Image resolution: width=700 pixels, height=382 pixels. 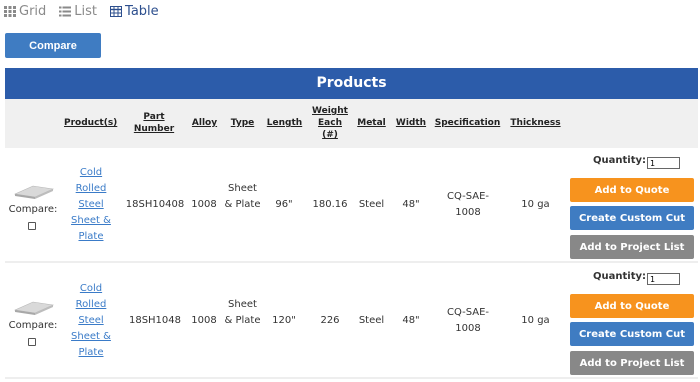 I want to click on table-icon, so click(x=116, y=11).